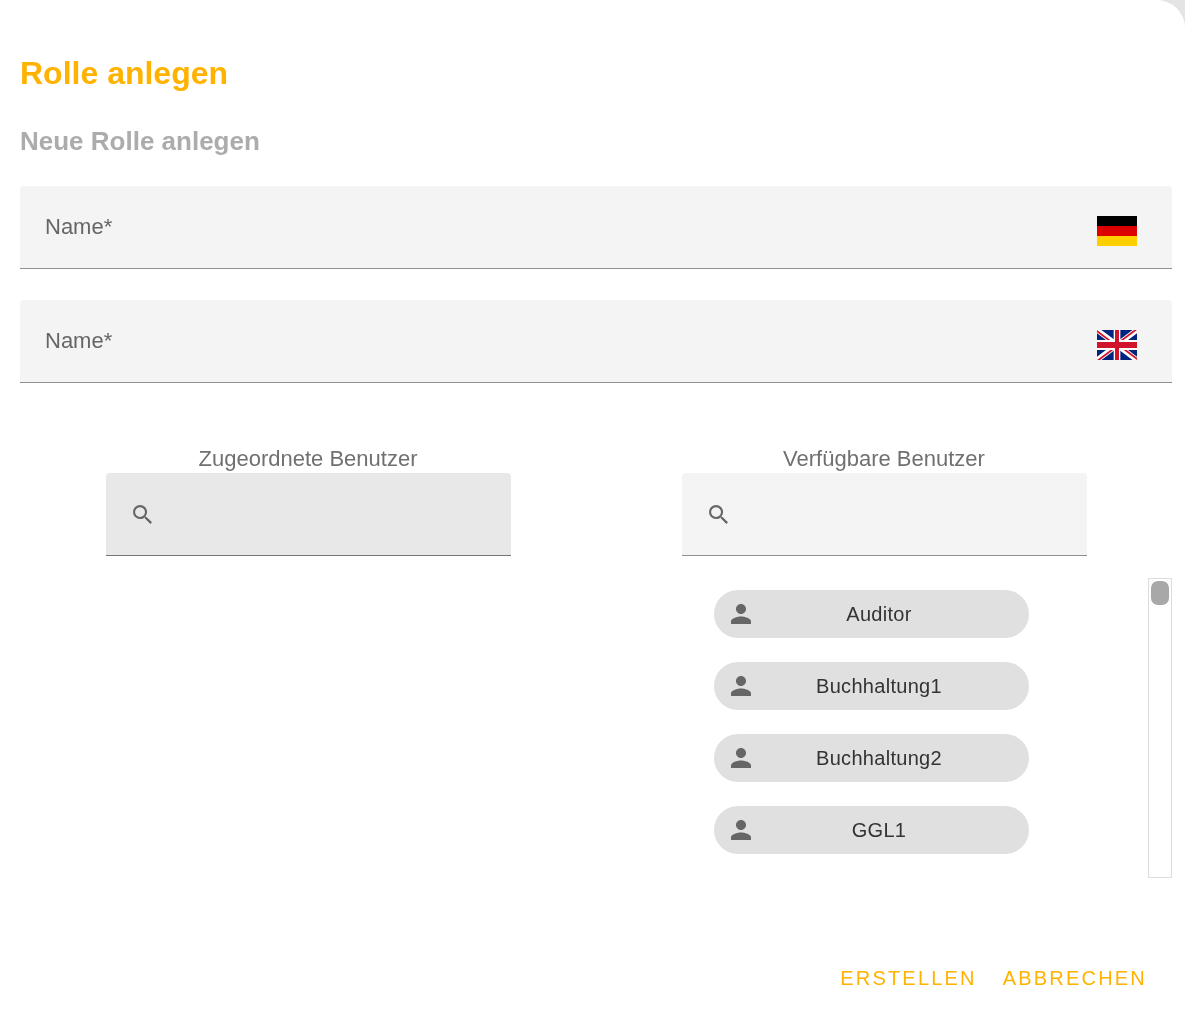  Describe the element at coordinates (871, 614) in the screenshot. I see `user-chip: Auditor` at that location.